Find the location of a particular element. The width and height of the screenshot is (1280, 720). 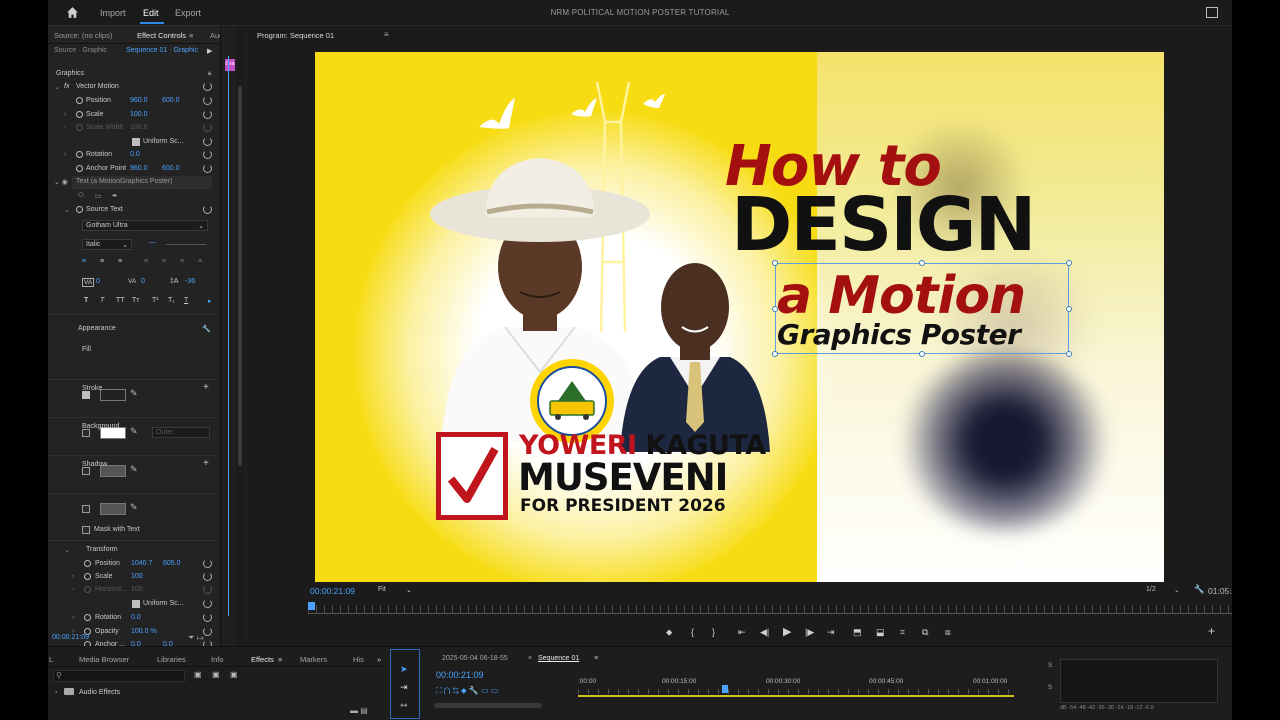

step-back-icon: ◀| is located at coordinates (764, 632).